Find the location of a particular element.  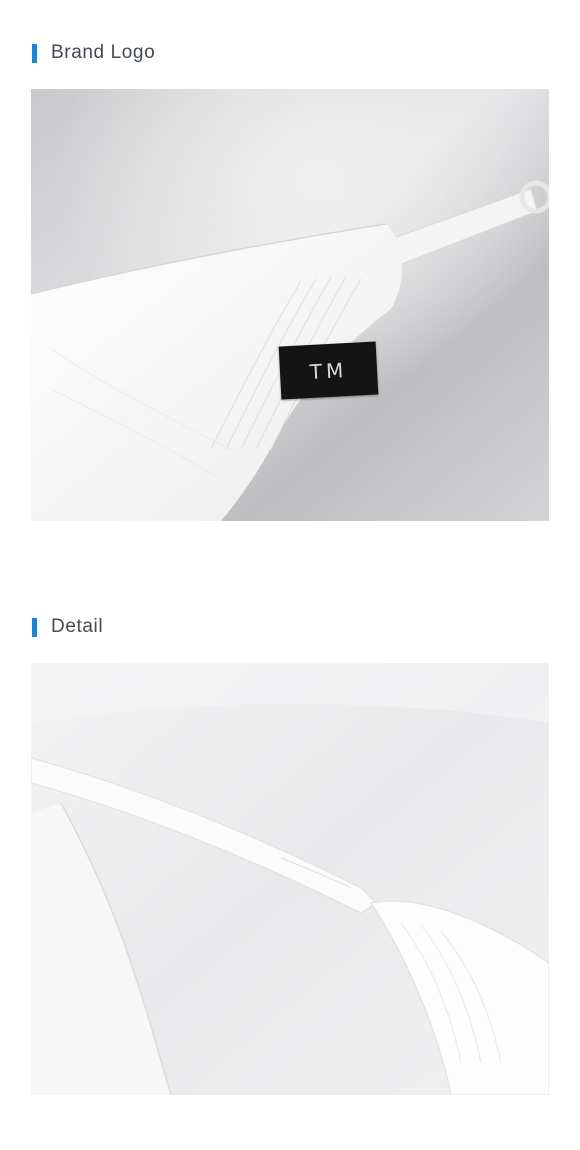

section-header-detail: Detail is located at coordinates (67, 627).